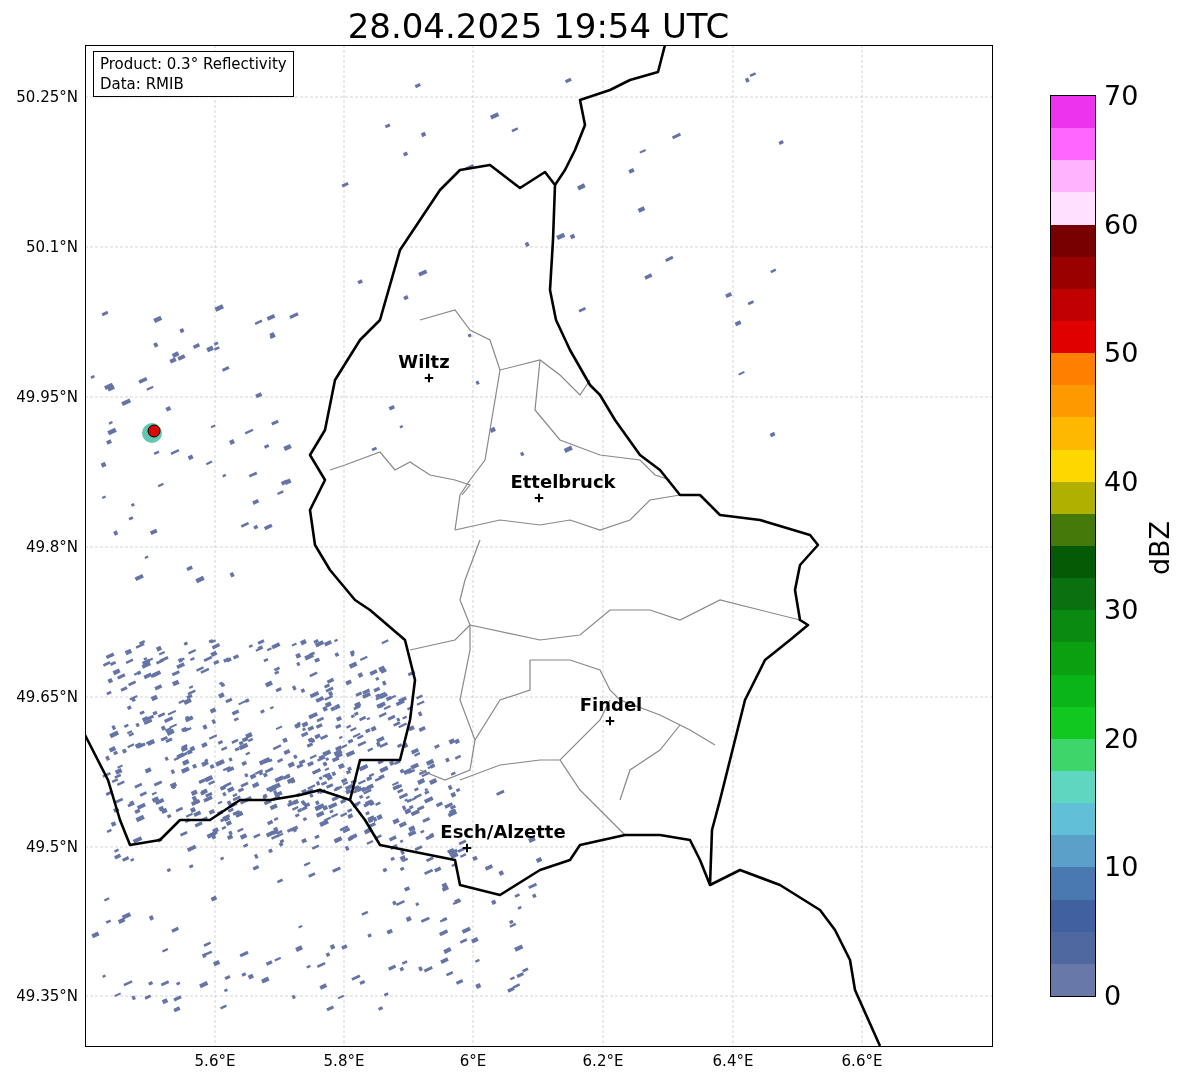  What do you see at coordinates (215, 1061) in the screenshot?
I see `axis-tick-label: 5.6°E` at bounding box center [215, 1061].